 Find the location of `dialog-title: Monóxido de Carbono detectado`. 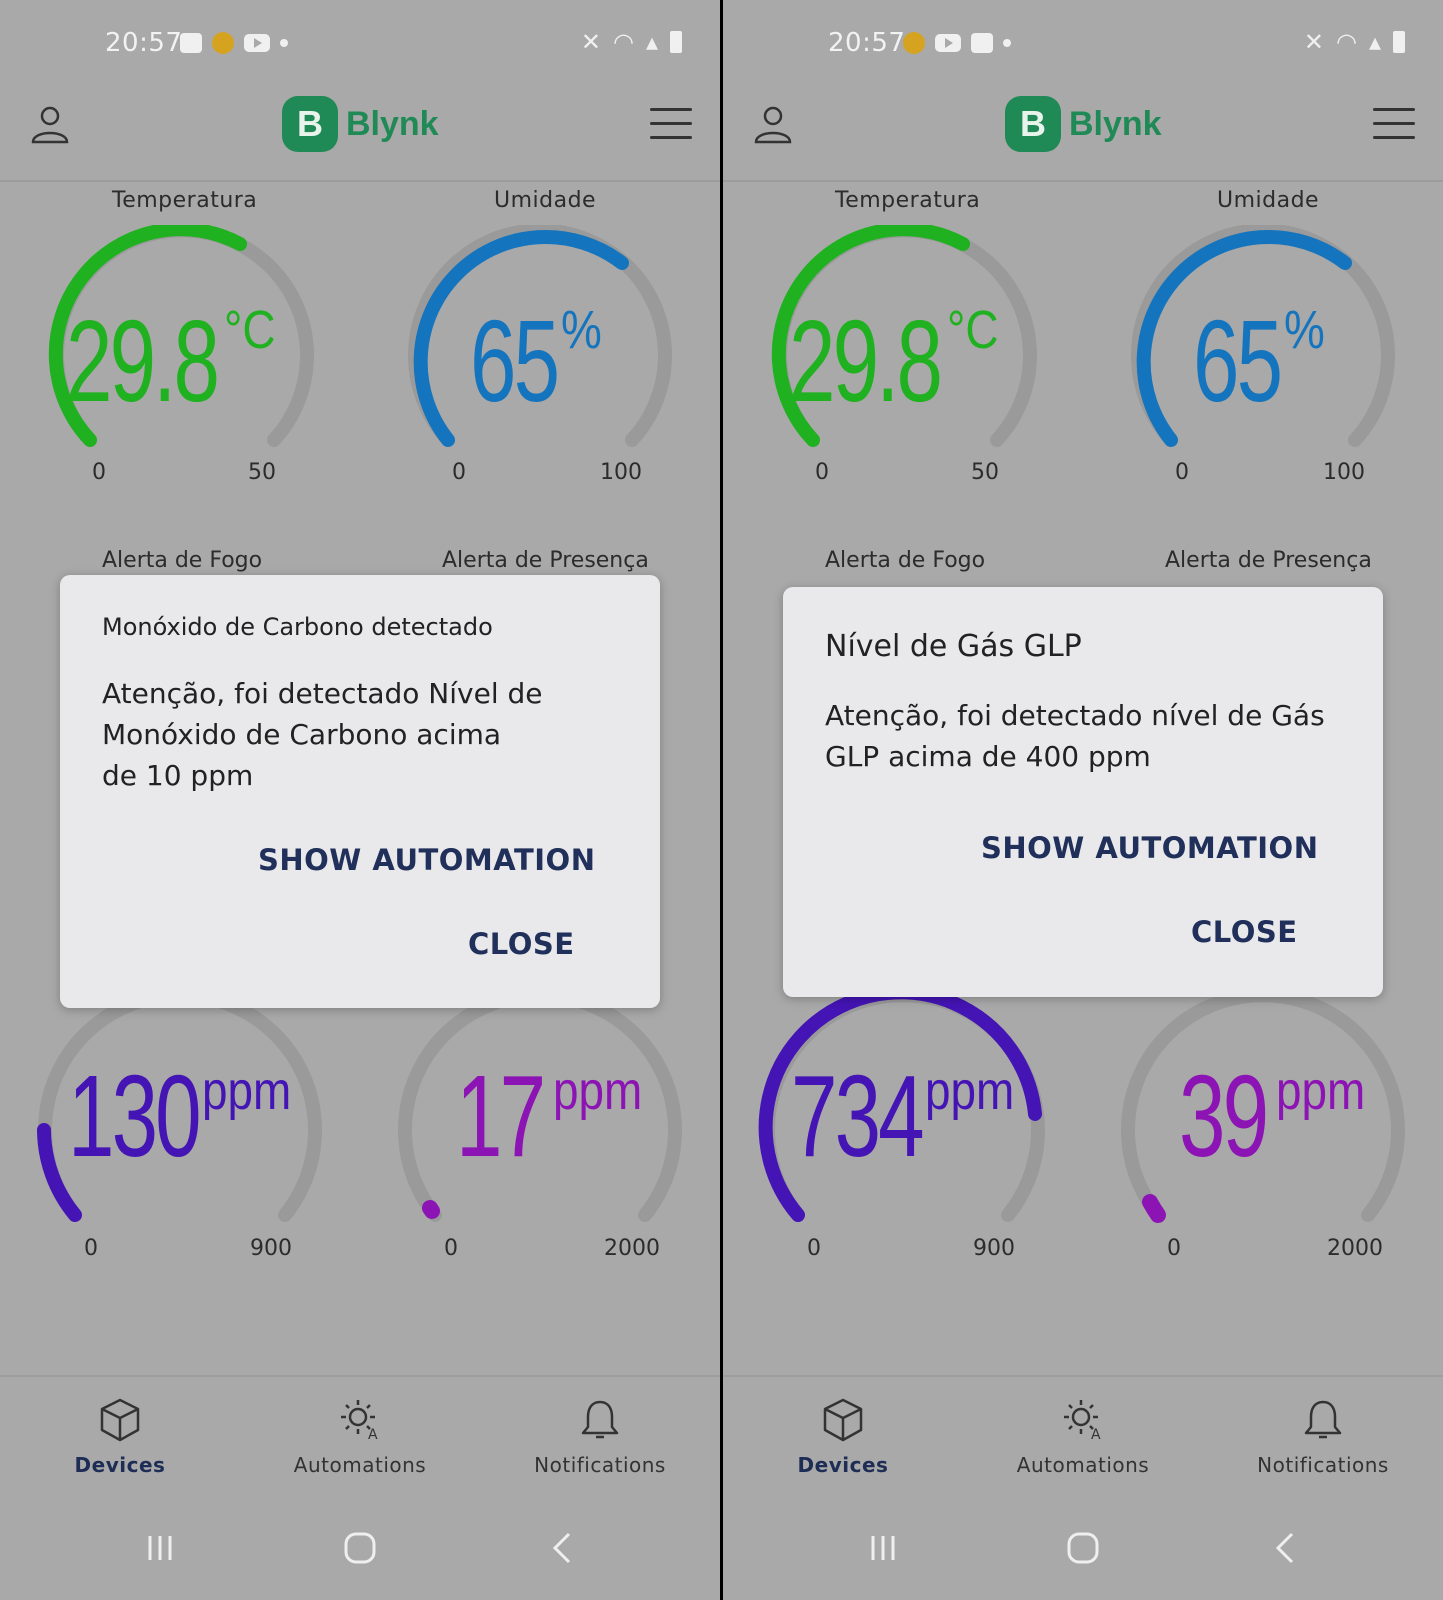

dialog-title: Monóxido de Carbono detectado is located at coordinates (297, 627).